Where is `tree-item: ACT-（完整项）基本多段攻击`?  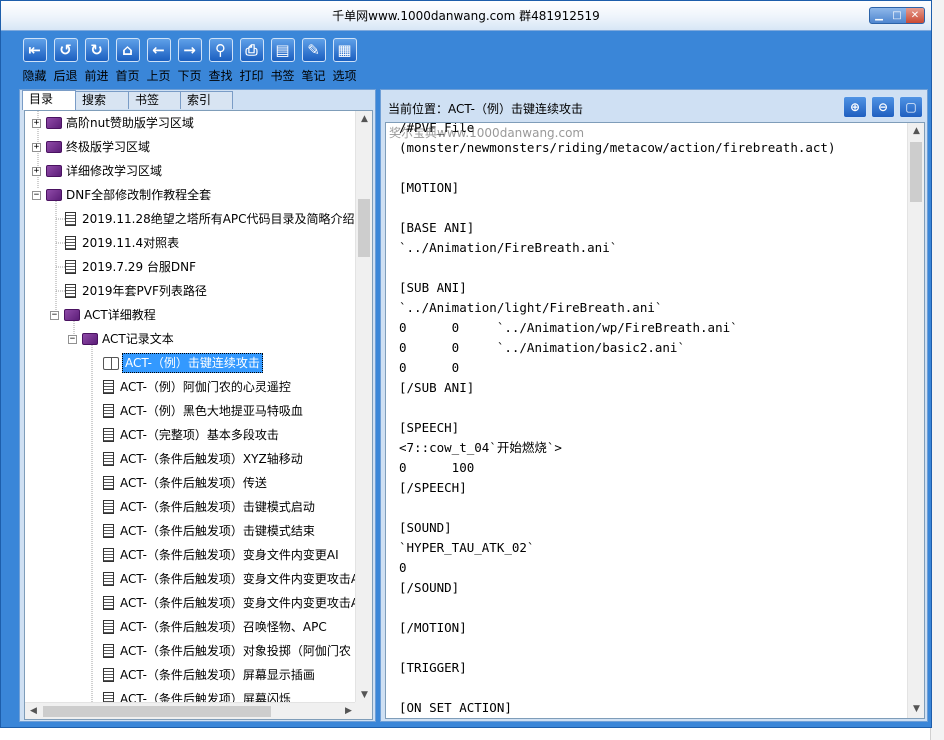
tree-item: ACT-（完整项）基本多段攻击 is located at coordinates (191, 435).